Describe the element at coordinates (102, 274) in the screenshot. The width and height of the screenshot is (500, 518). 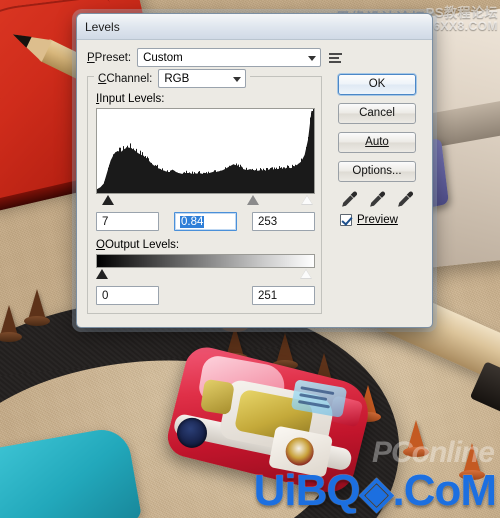
I see `output-black-slider` at that location.